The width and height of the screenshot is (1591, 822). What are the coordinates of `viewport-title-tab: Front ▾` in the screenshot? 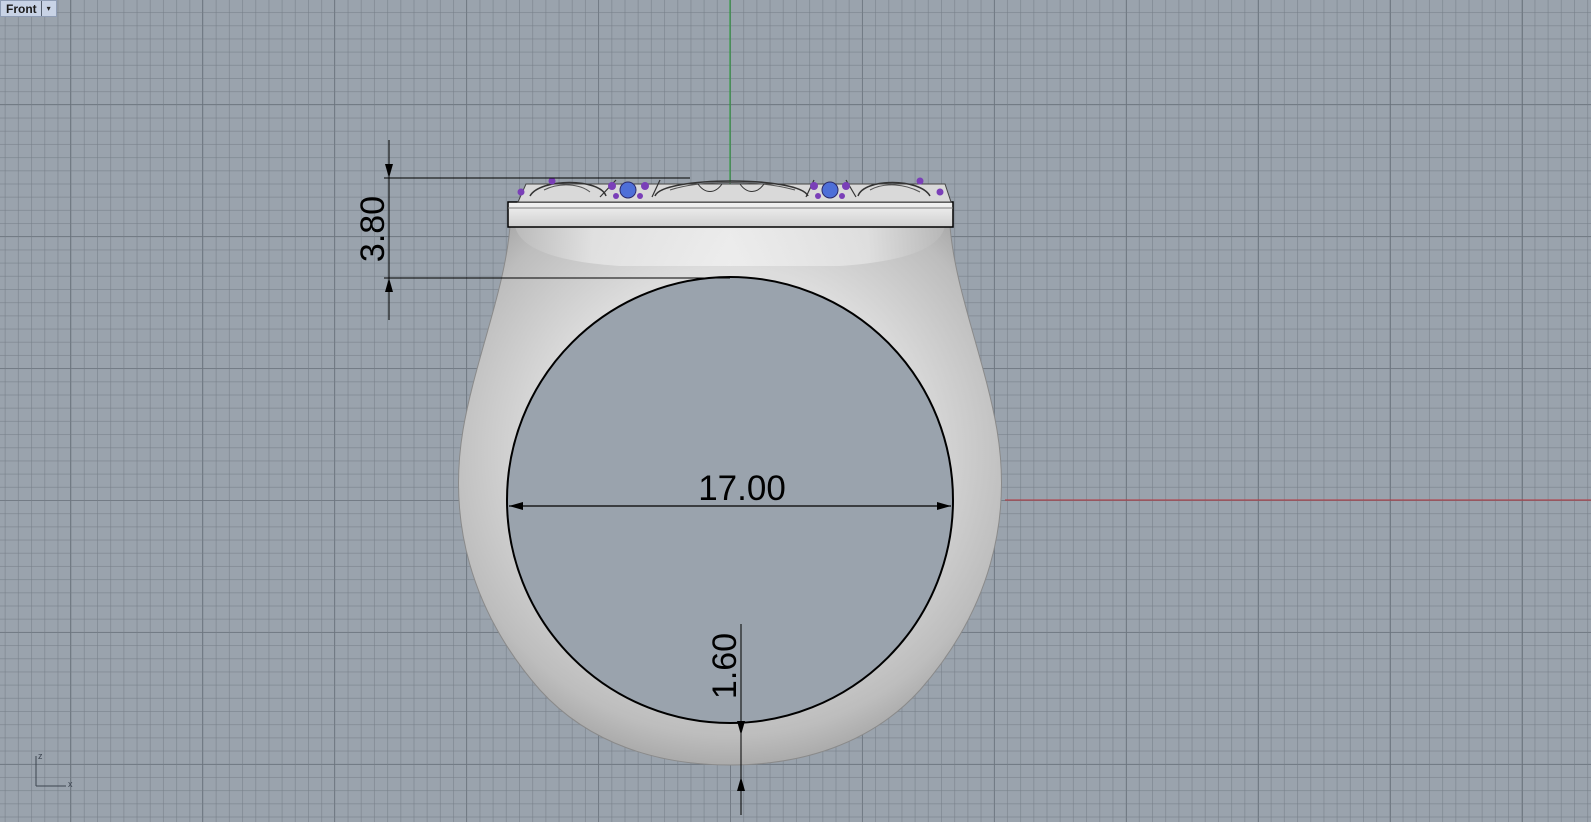 It's located at (28, 8).